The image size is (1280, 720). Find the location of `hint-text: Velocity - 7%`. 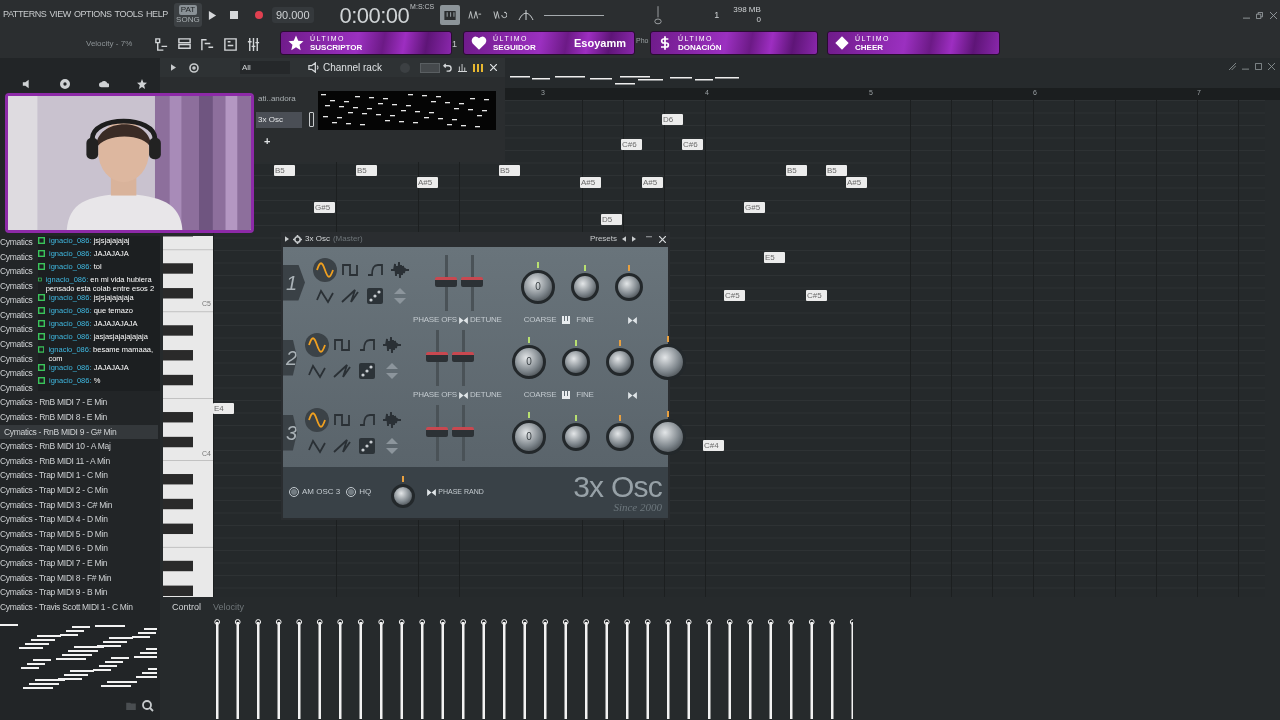

hint-text: Velocity - 7% is located at coordinates (109, 44).